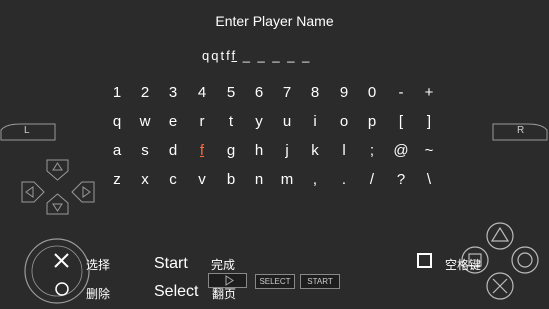  I want to click on cross-select-icon, so click(61, 260).